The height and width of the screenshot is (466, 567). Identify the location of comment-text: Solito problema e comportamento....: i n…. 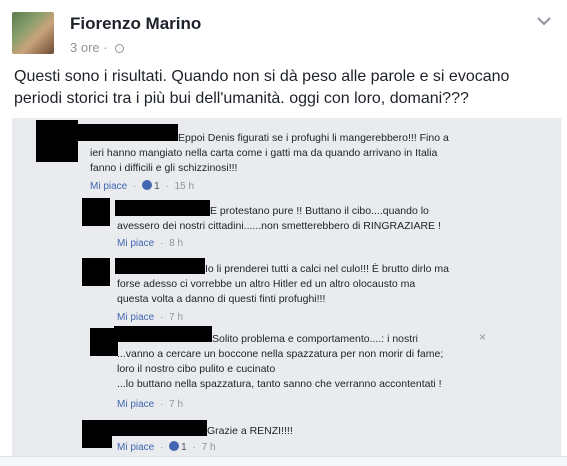
(280, 362).